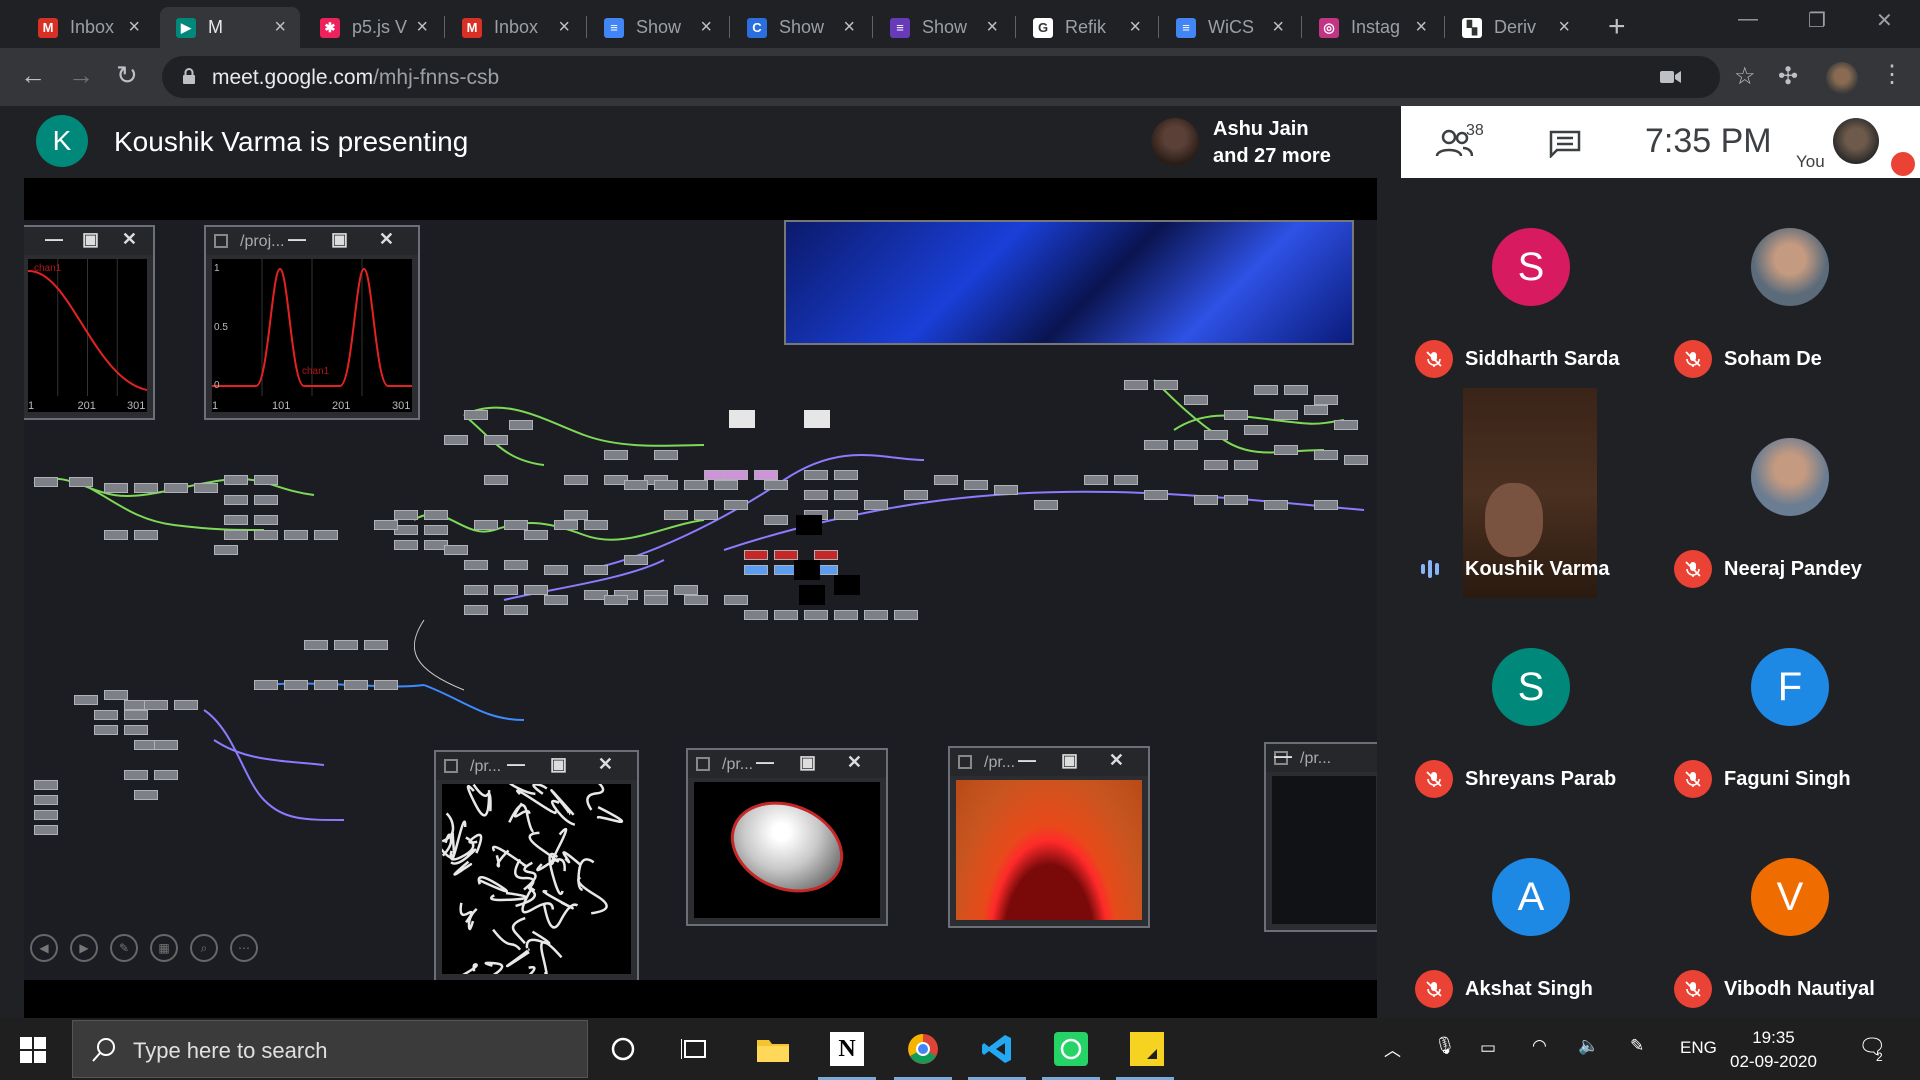 This screenshot has height=1080, width=1920. I want to click on viewer-titlebar: /pr... —, so click(1321, 758).